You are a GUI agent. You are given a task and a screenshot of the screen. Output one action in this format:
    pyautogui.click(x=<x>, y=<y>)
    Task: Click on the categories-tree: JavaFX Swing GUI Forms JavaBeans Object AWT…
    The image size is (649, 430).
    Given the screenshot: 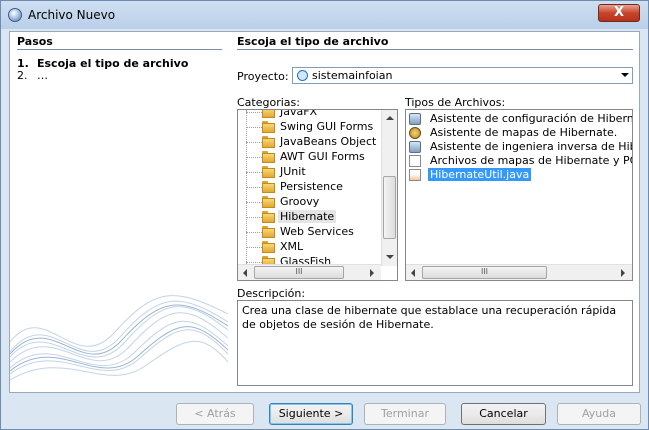 What is the action you would take?
    pyautogui.click(x=317, y=195)
    